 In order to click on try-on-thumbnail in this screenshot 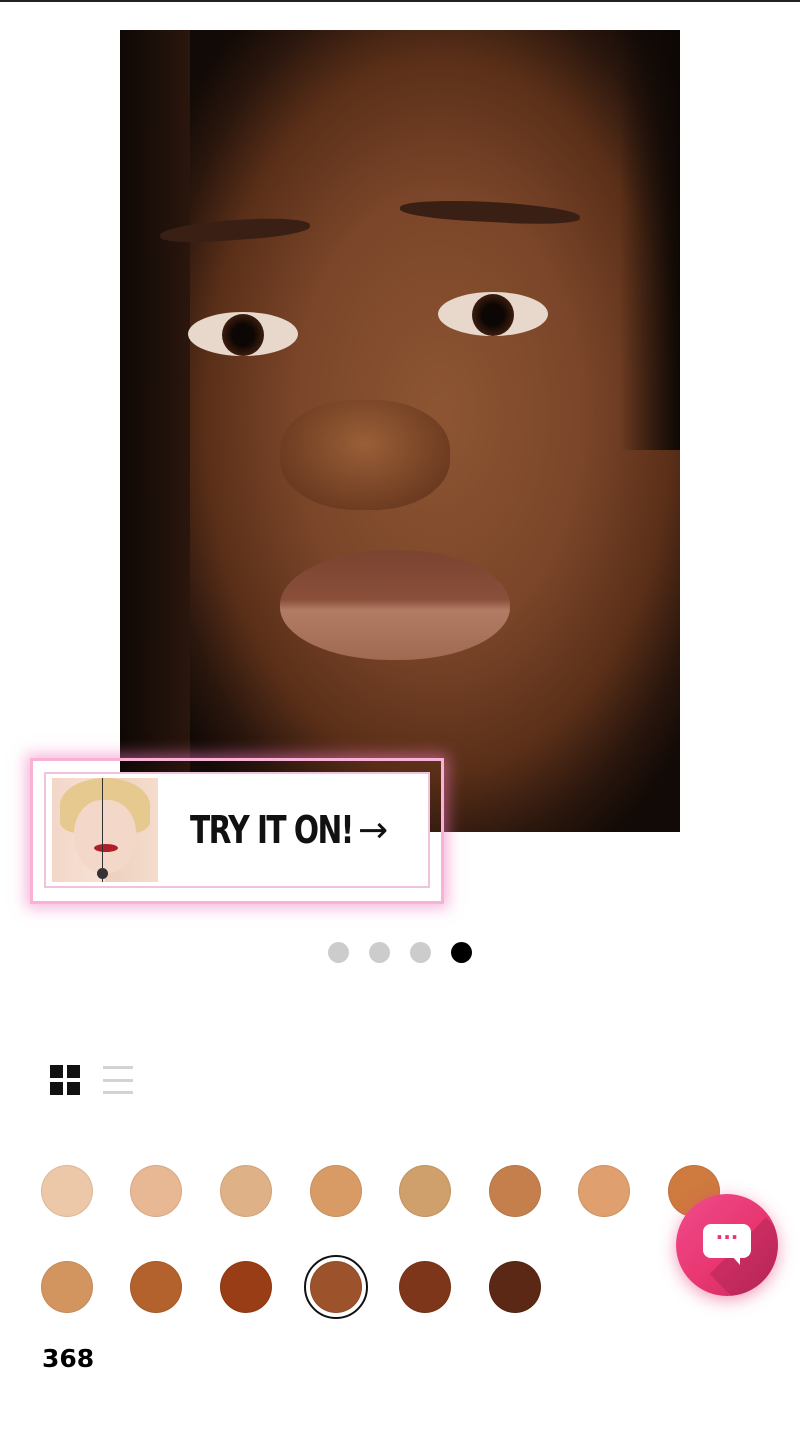, I will do `click(105, 830)`.